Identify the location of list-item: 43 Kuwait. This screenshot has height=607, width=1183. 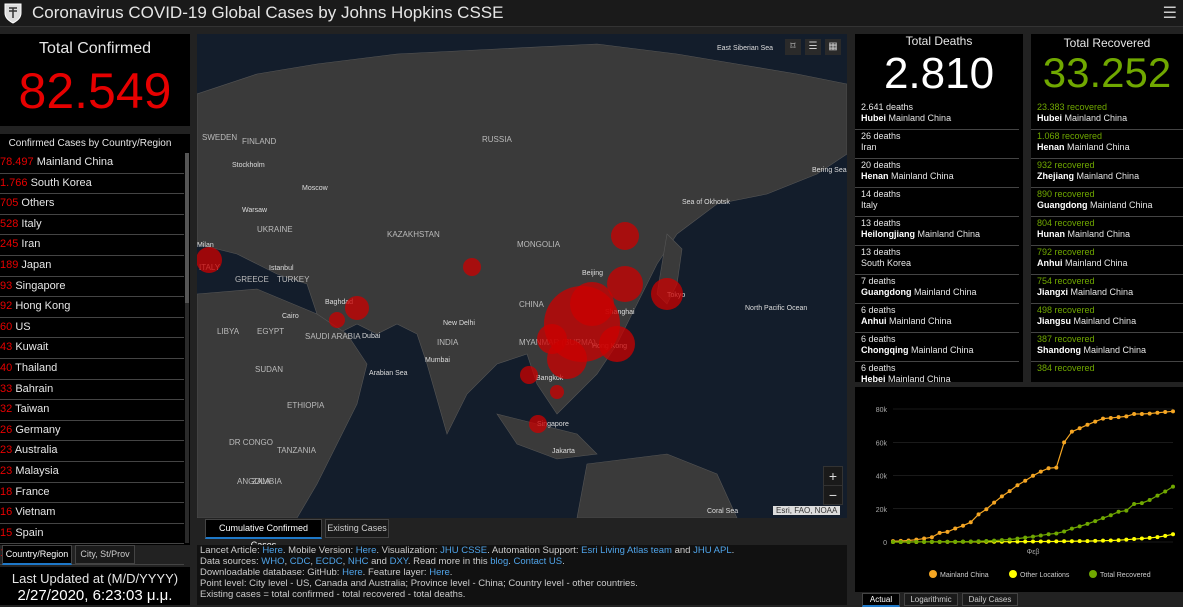
(92, 348).